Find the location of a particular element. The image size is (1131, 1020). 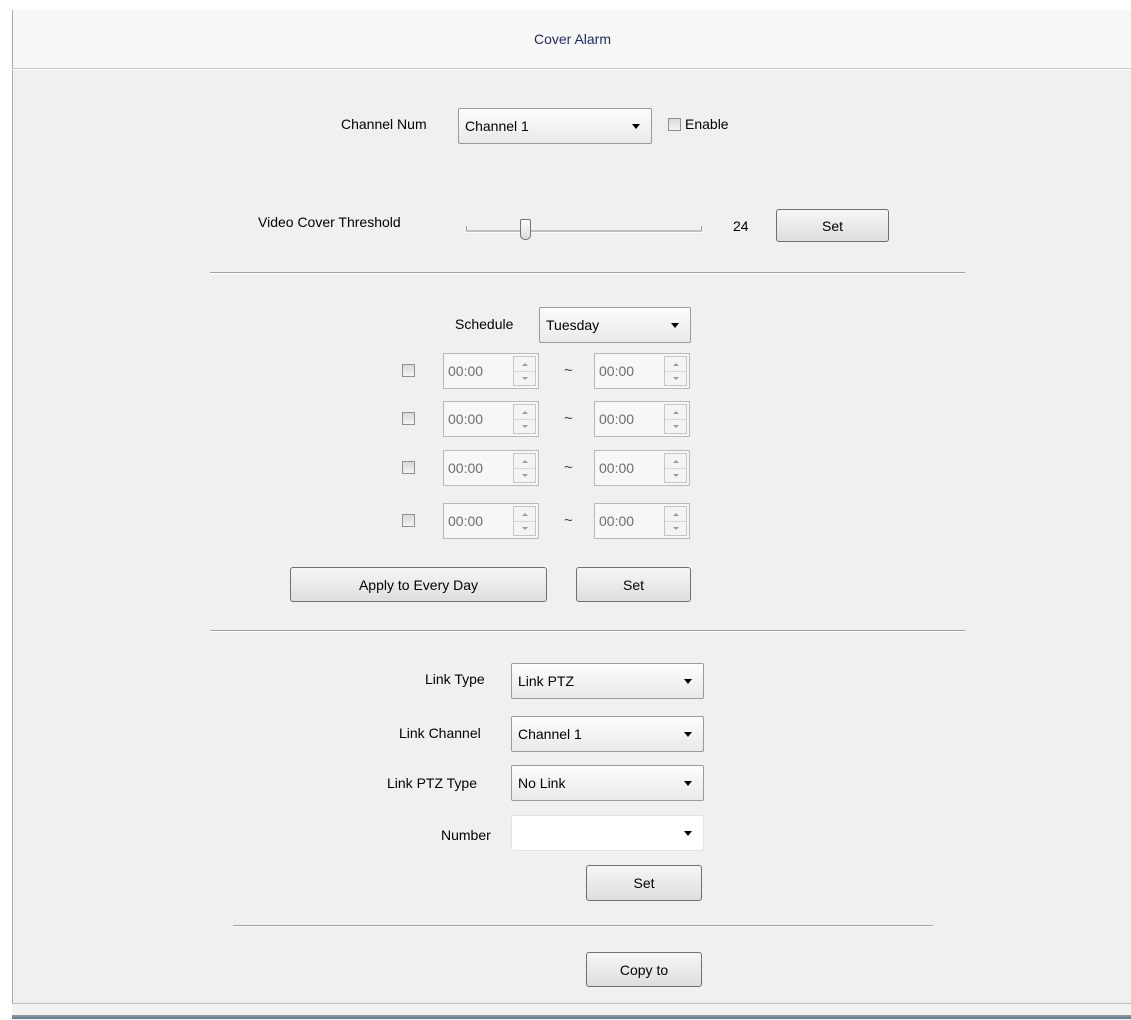

window-header: Cover Alarm is located at coordinates (571, 39).